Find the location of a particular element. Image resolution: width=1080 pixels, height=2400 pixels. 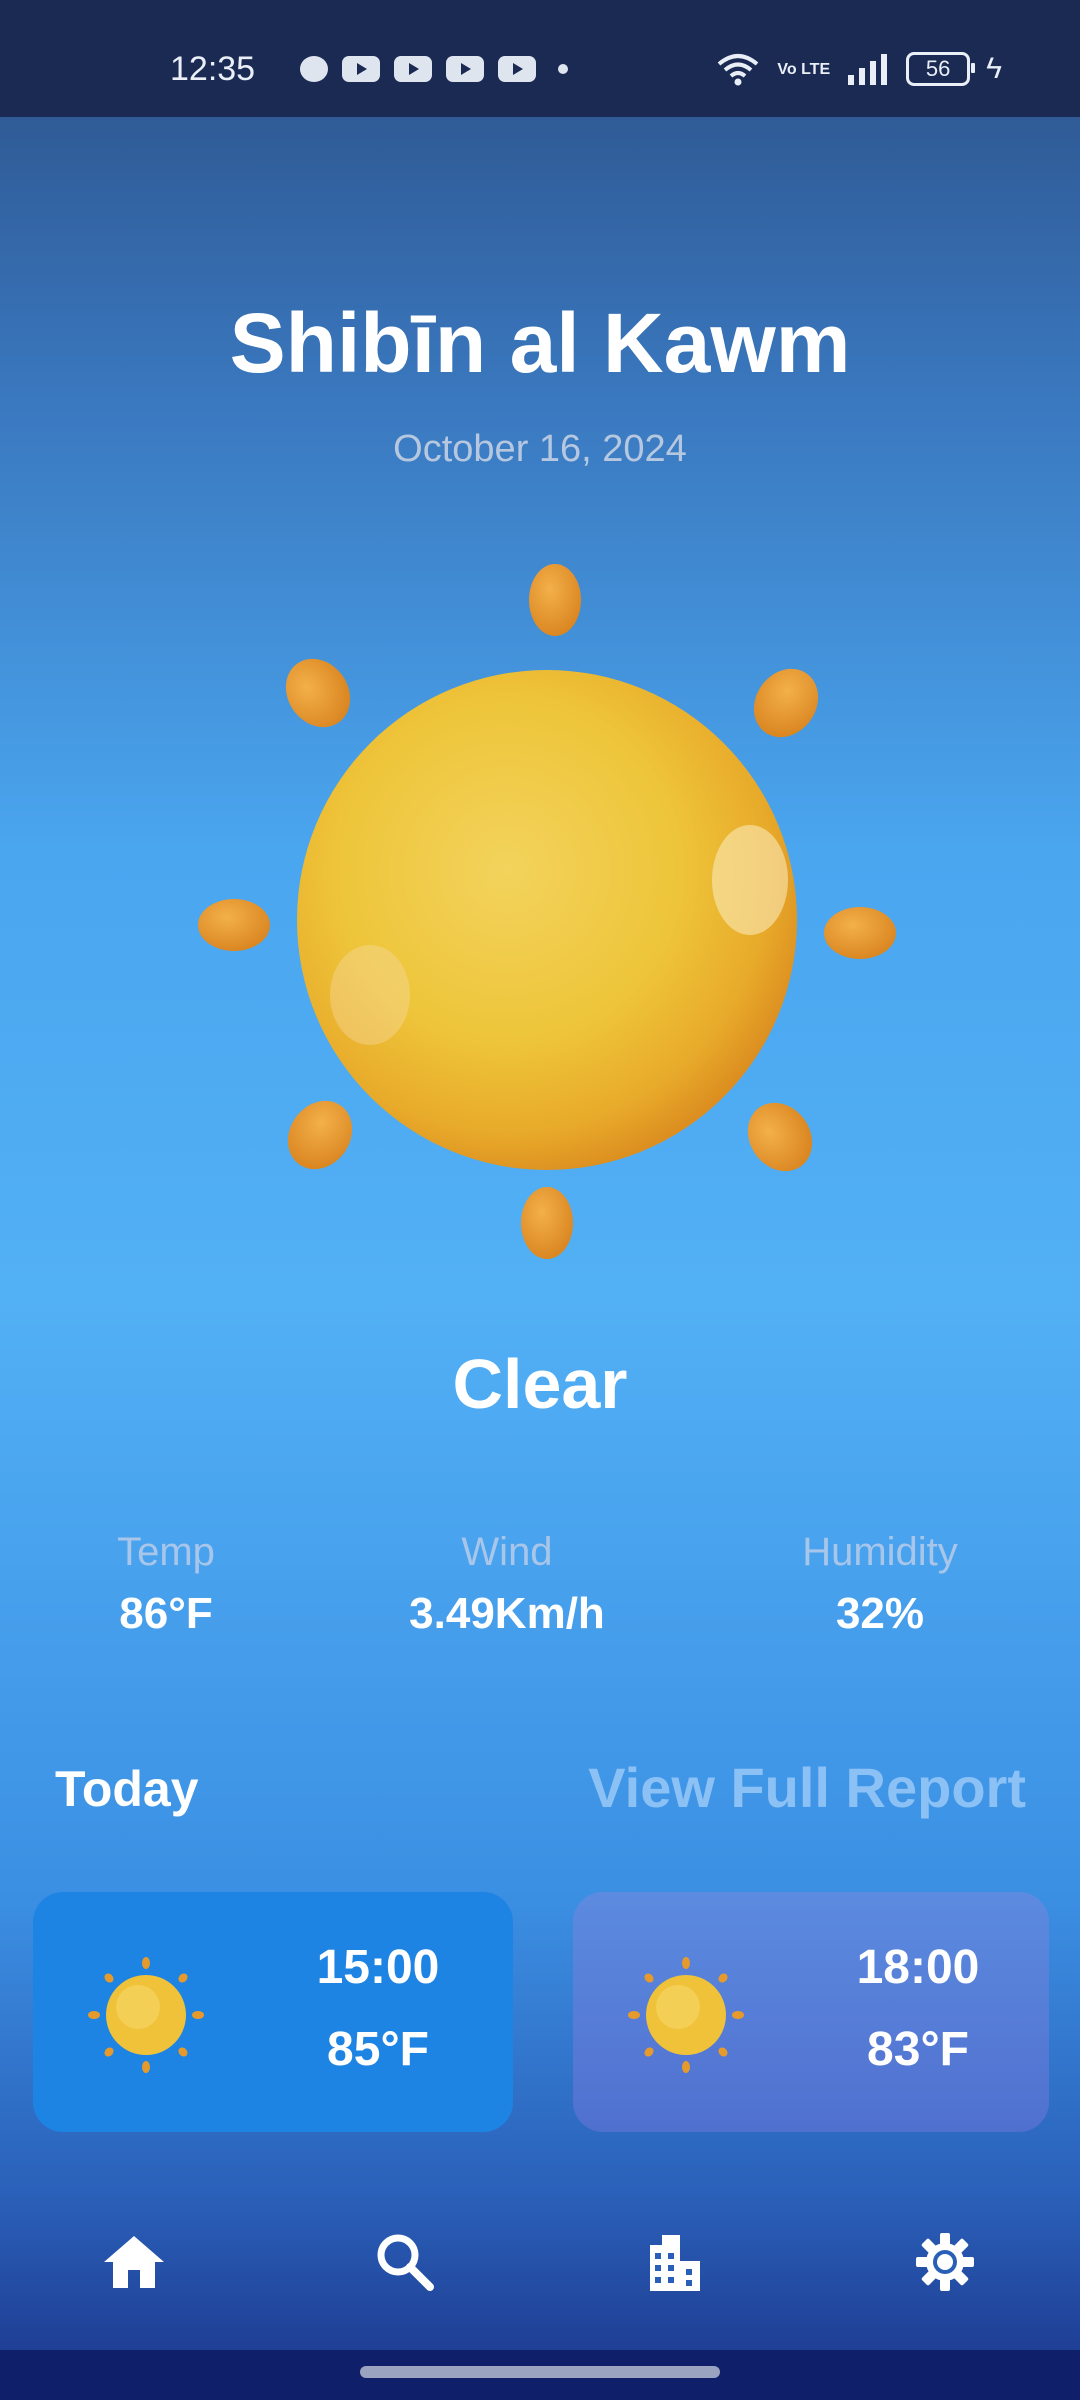

more-notifications-icon is located at coordinates (563, 69).